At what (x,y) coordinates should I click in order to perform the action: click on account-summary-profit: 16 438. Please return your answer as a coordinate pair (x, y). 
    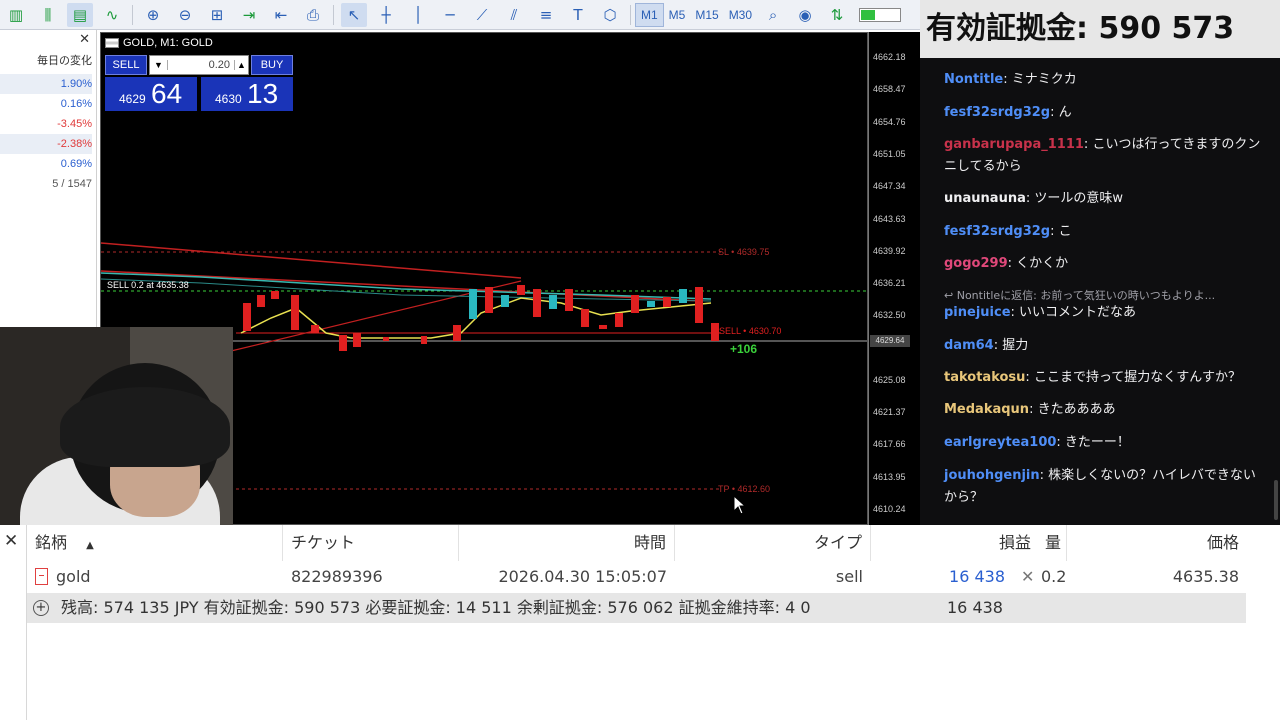
    Looking at the image, I should click on (975, 607).